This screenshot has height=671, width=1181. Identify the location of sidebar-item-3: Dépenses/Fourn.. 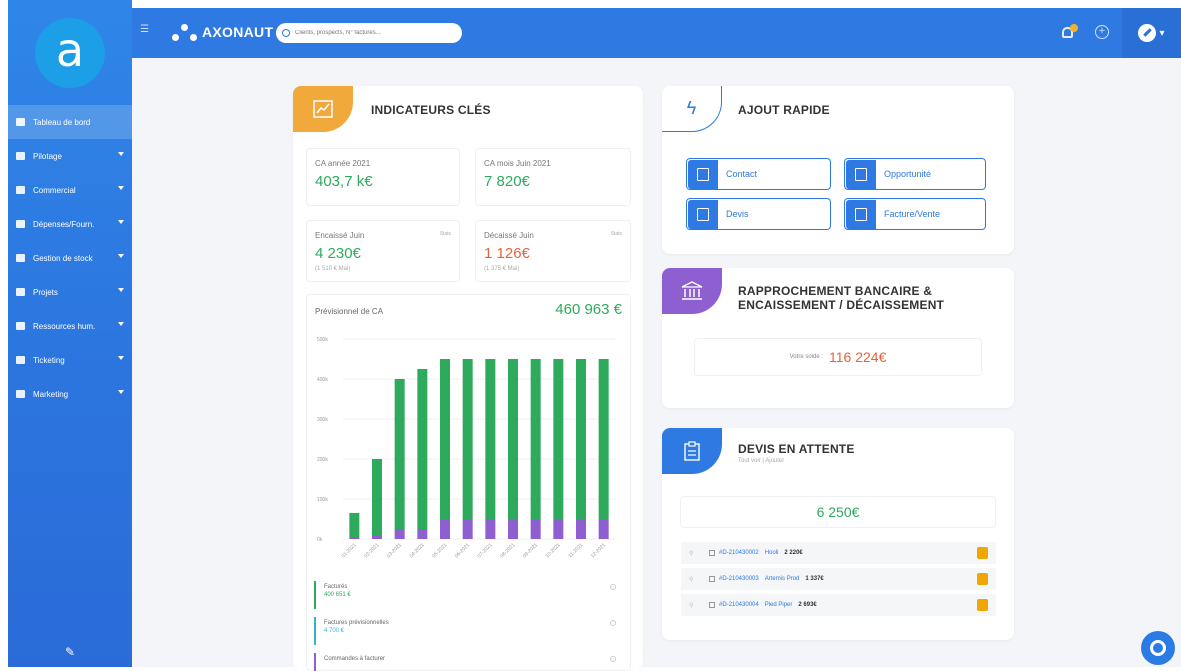
(70, 224).